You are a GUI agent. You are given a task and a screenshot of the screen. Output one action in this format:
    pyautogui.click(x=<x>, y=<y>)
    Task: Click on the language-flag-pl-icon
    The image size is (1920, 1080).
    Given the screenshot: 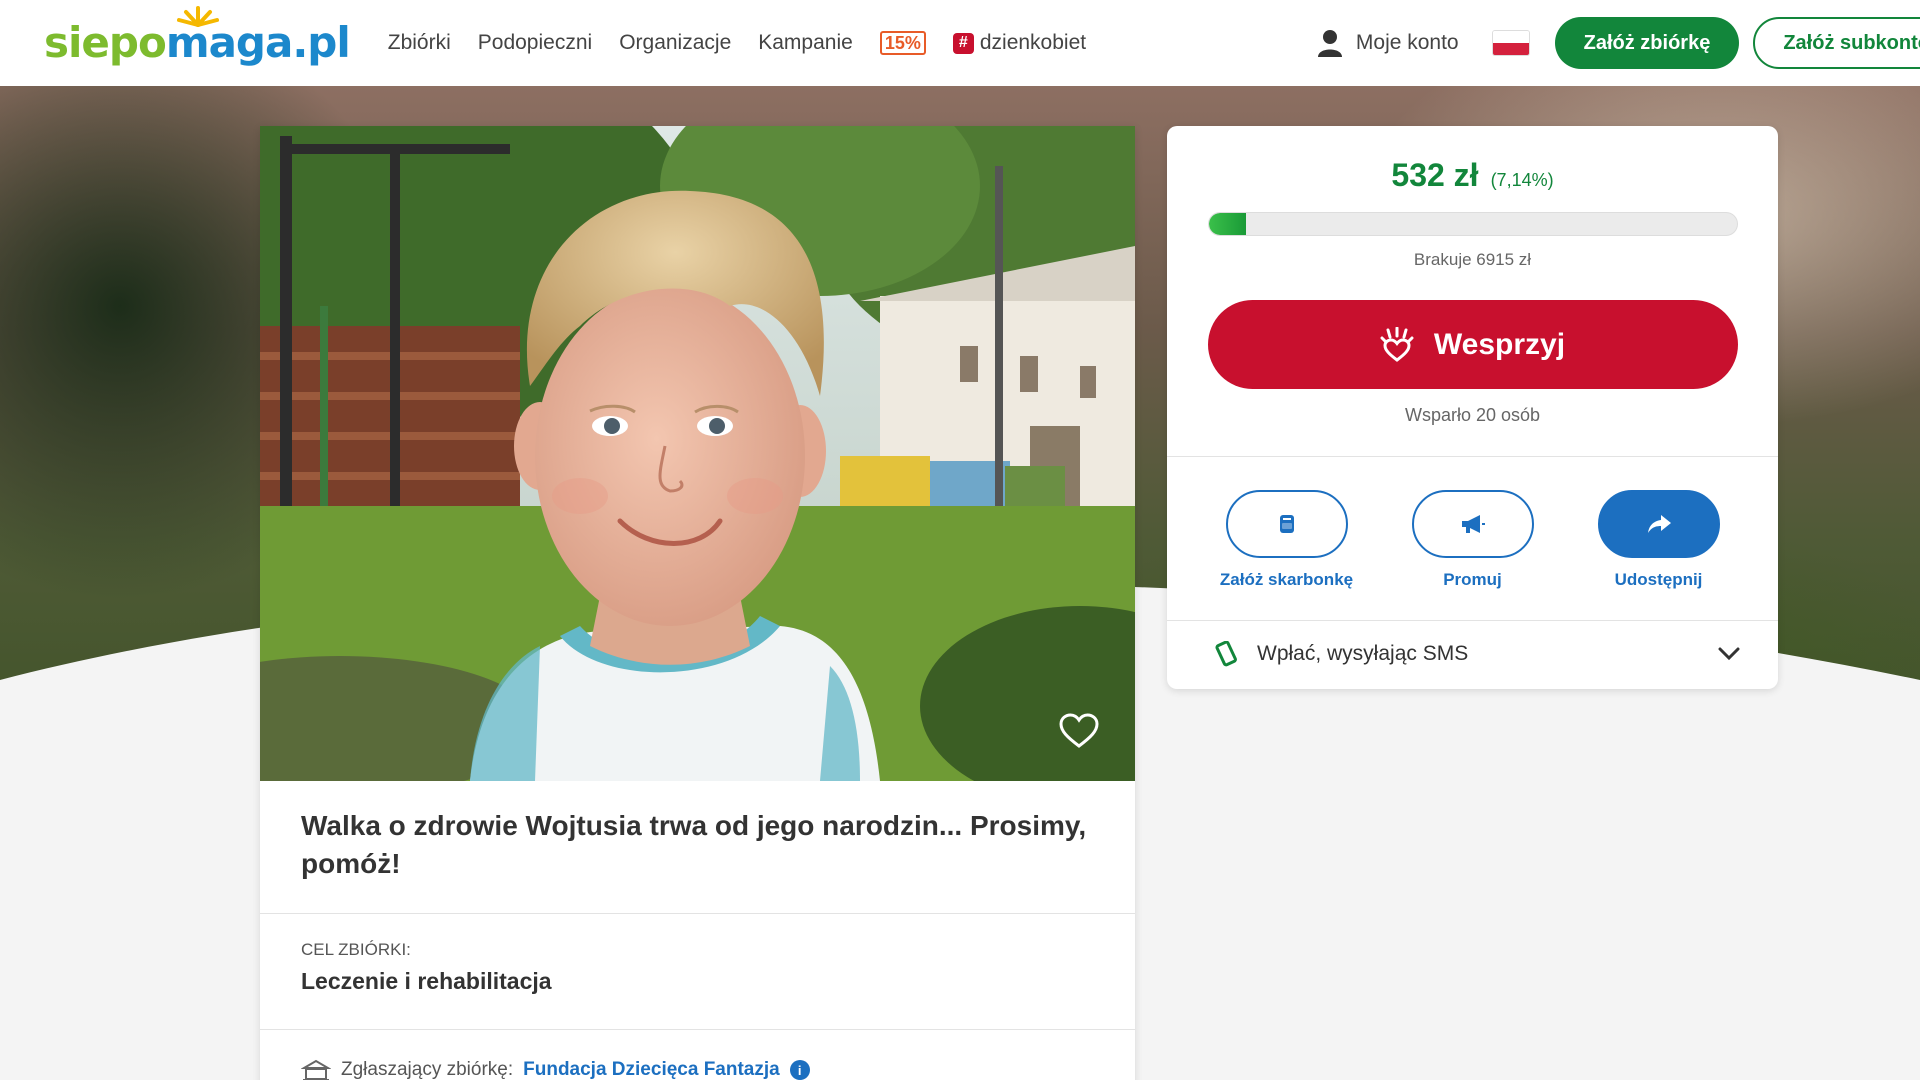 What is the action you would take?
    pyautogui.click(x=1510, y=43)
    